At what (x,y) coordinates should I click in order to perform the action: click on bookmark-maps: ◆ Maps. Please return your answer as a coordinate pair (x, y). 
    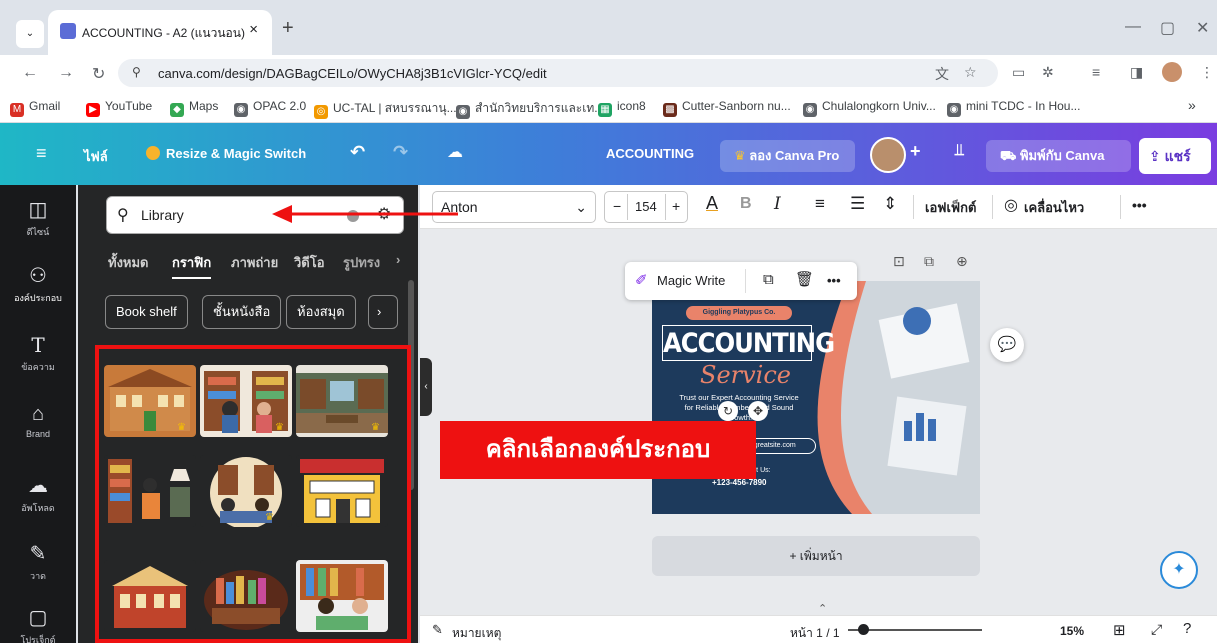
    Looking at the image, I should click on (194, 108).